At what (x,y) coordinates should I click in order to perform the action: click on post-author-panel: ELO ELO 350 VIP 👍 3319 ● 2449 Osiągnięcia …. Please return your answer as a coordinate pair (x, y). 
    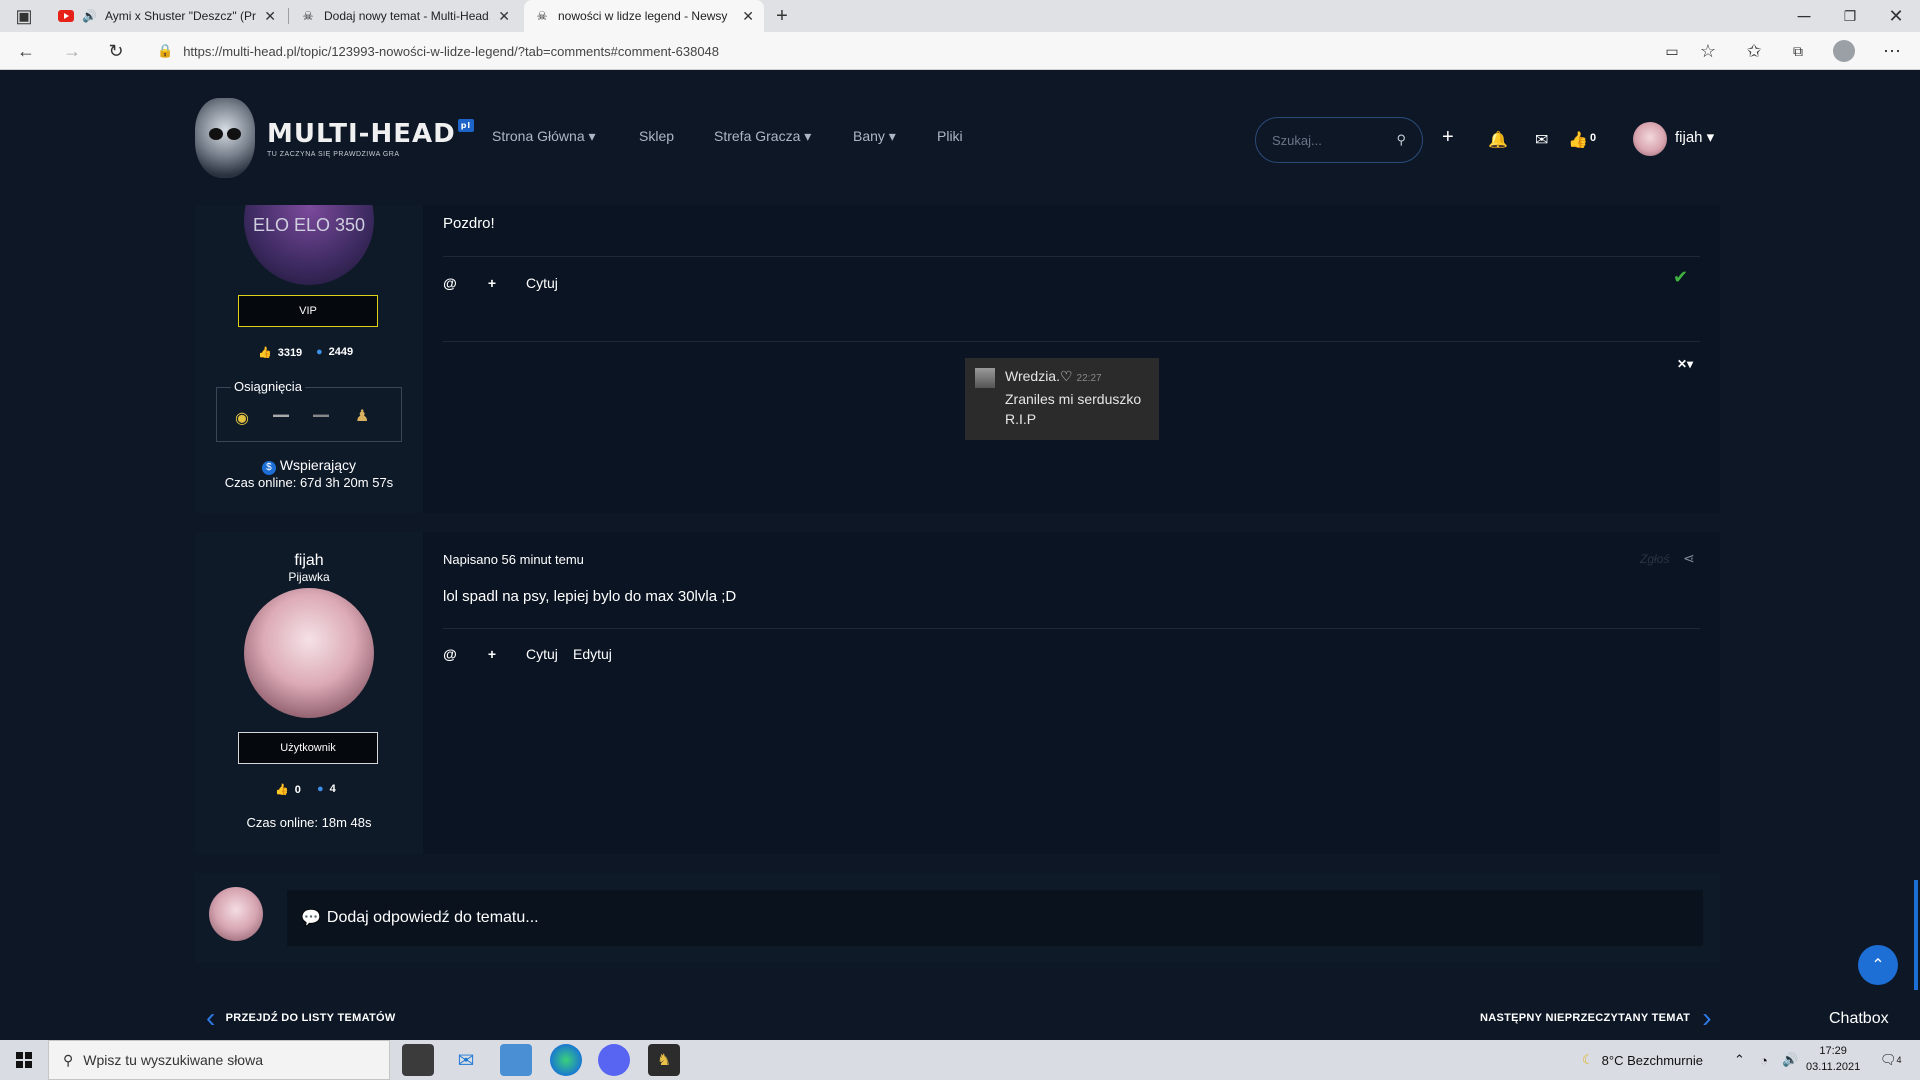
    Looking at the image, I should click on (309, 359).